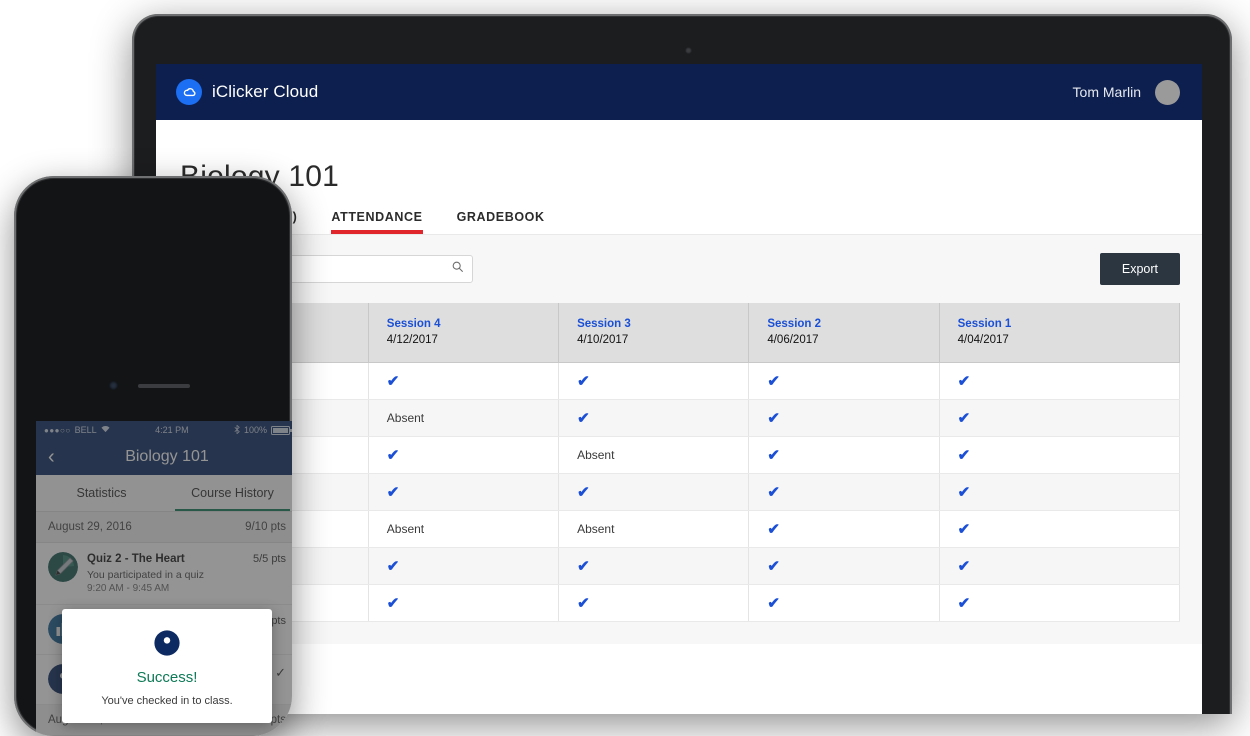  I want to click on table-row: 1✔Absent✔✔, so click(679, 455).